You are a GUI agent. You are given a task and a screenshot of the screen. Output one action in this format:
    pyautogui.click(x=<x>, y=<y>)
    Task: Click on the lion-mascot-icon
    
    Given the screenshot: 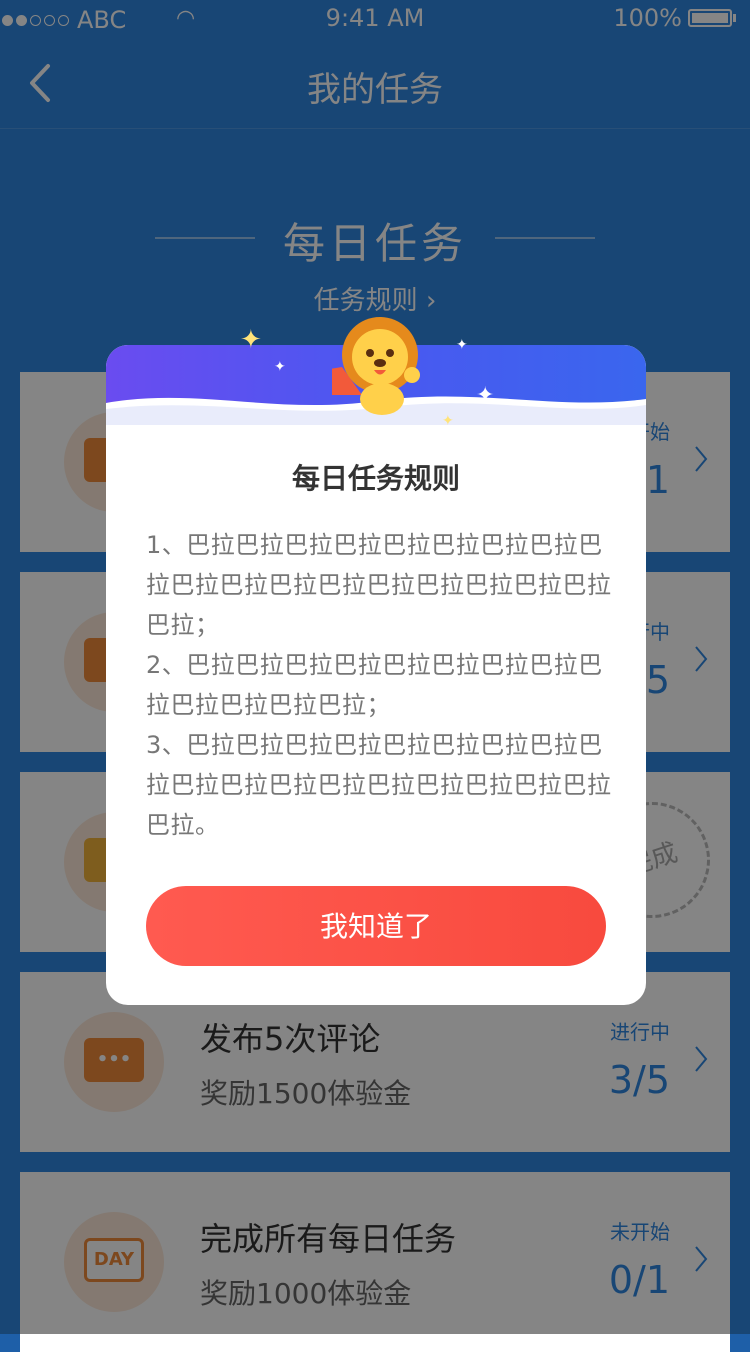 What is the action you would take?
    pyautogui.click(x=376, y=366)
    